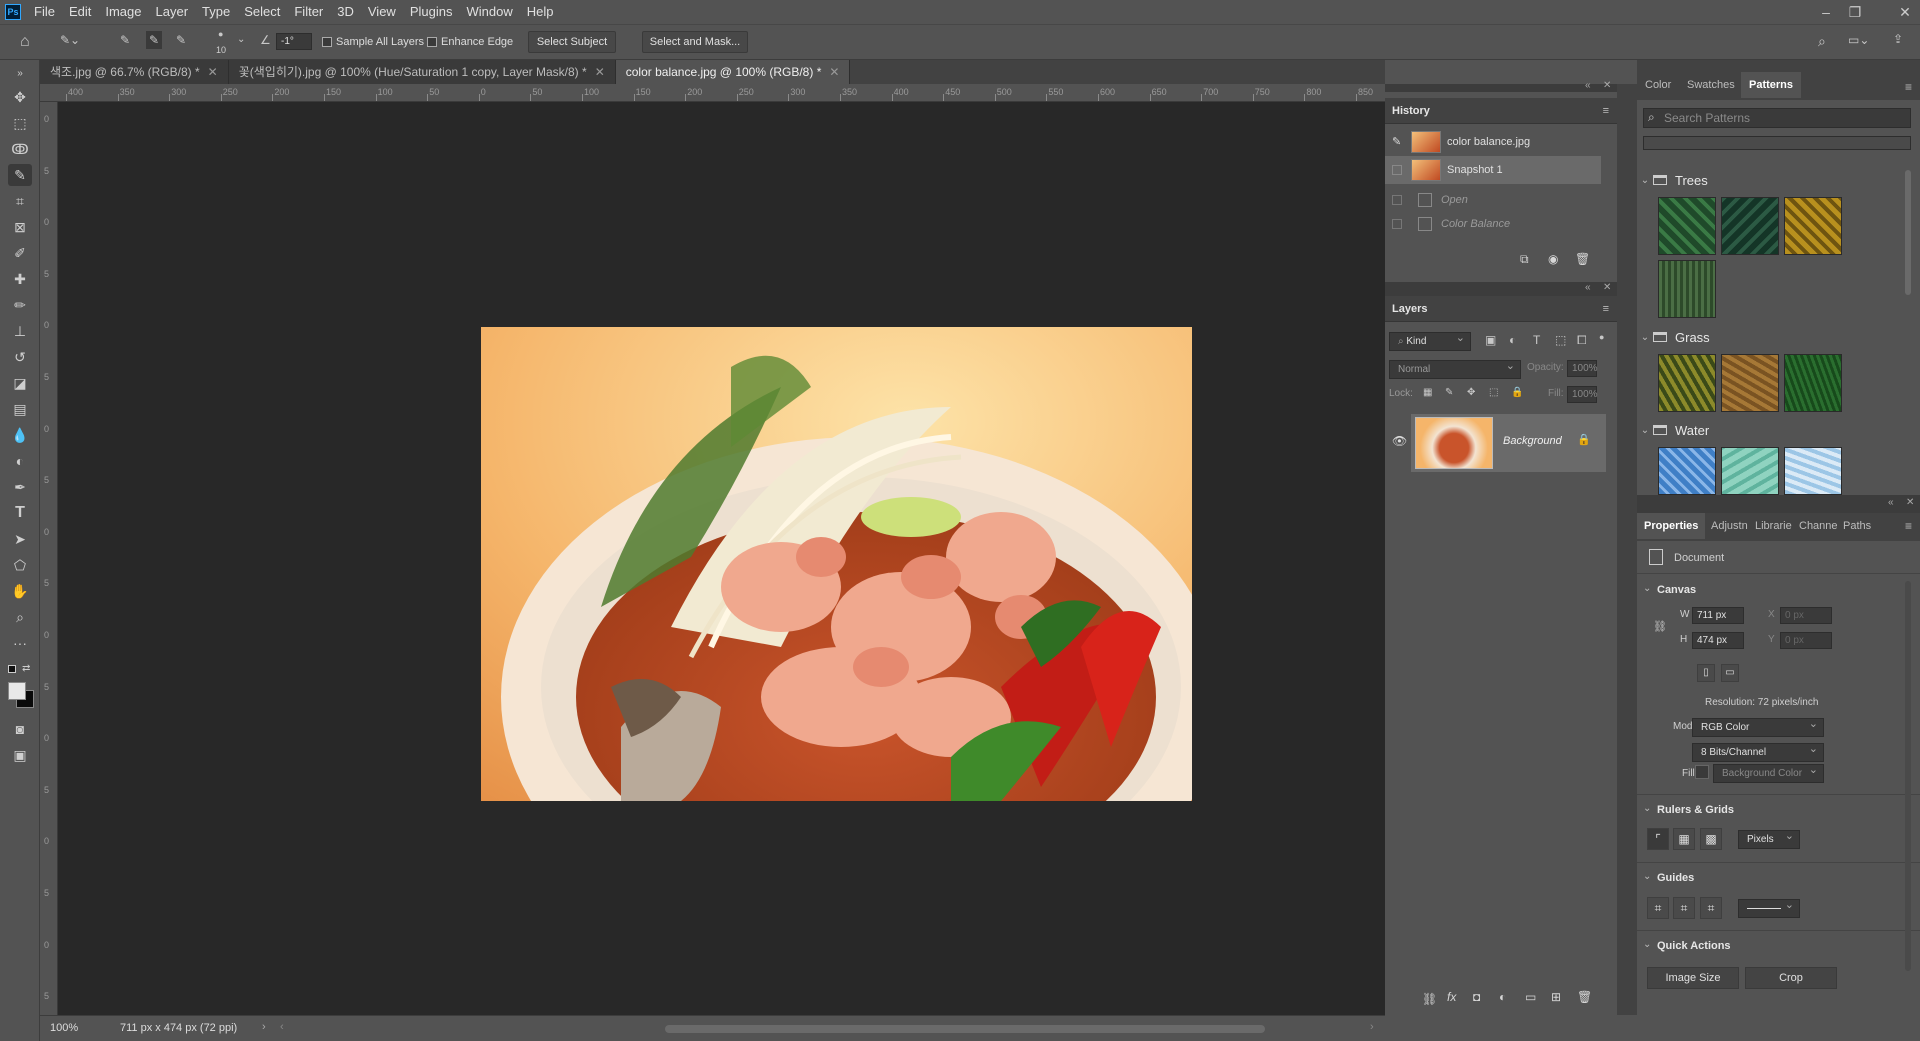  Describe the element at coordinates (600, 72) in the screenshot. I see `close-tab-icon: ✕` at that location.